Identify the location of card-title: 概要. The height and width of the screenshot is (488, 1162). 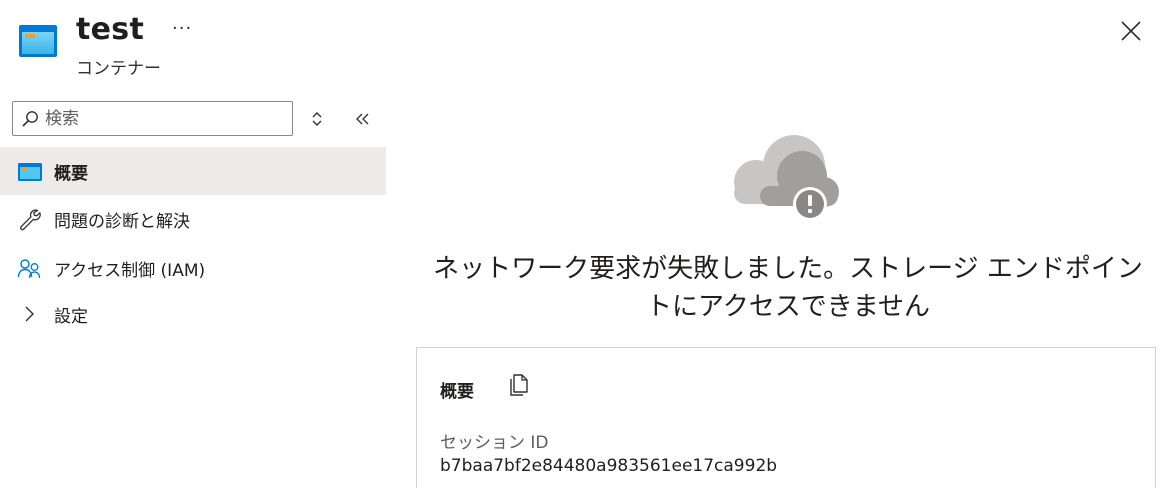
(457, 392).